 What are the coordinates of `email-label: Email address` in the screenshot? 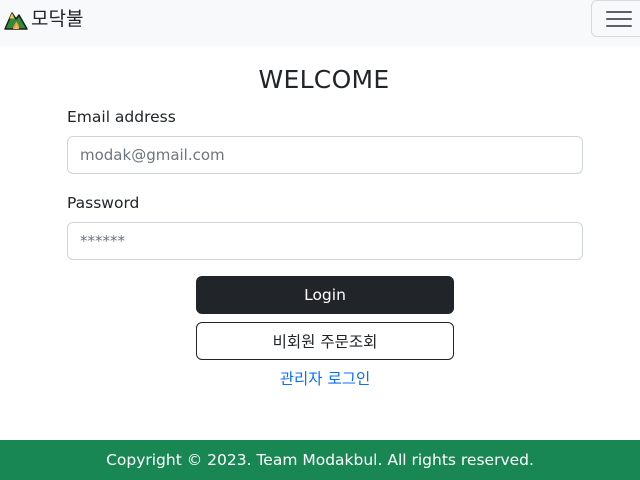 It's located at (121, 117).